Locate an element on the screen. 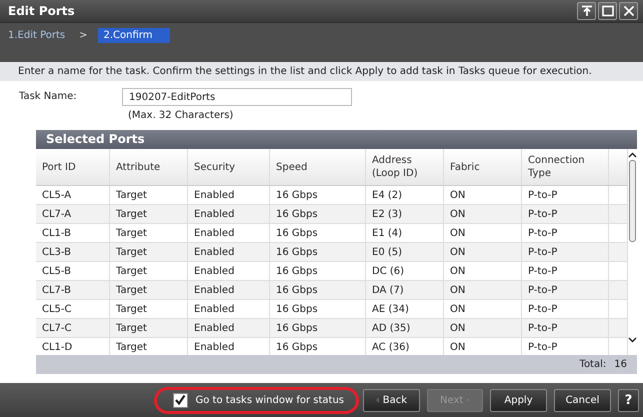  close-button is located at coordinates (628, 11).